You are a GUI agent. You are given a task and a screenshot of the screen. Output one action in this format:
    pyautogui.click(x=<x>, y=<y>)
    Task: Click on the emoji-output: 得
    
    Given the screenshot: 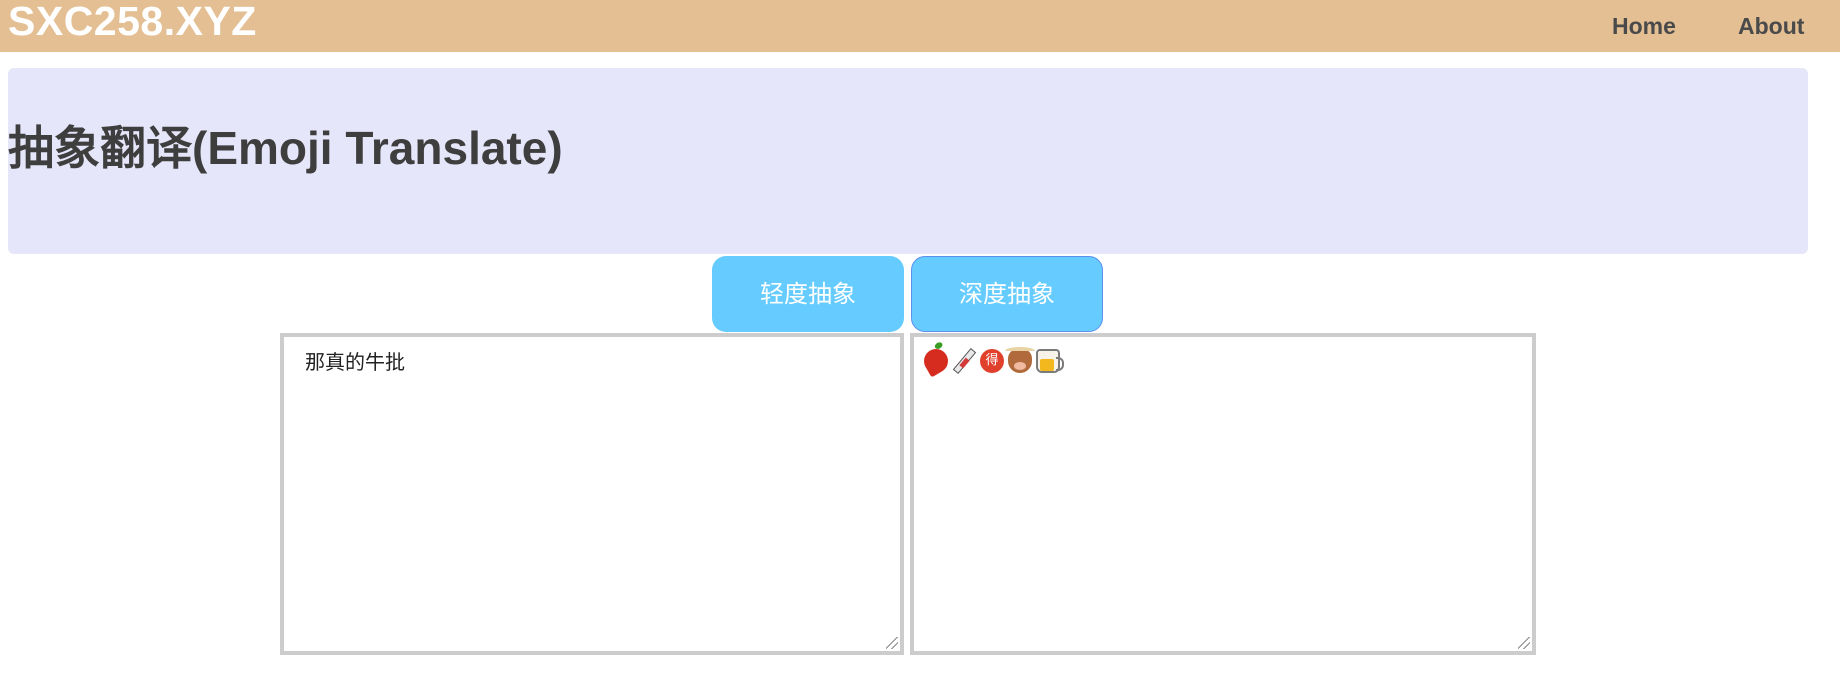 What is the action you would take?
    pyautogui.click(x=991, y=361)
    